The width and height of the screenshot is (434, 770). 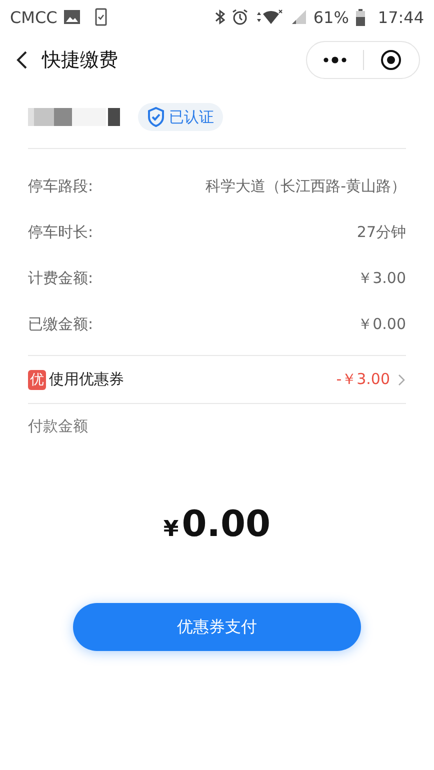 What do you see at coordinates (217, 380) in the screenshot?
I see `coupon-row: 优 使用优惠券 -￥3.00` at bounding box center [217, 380].